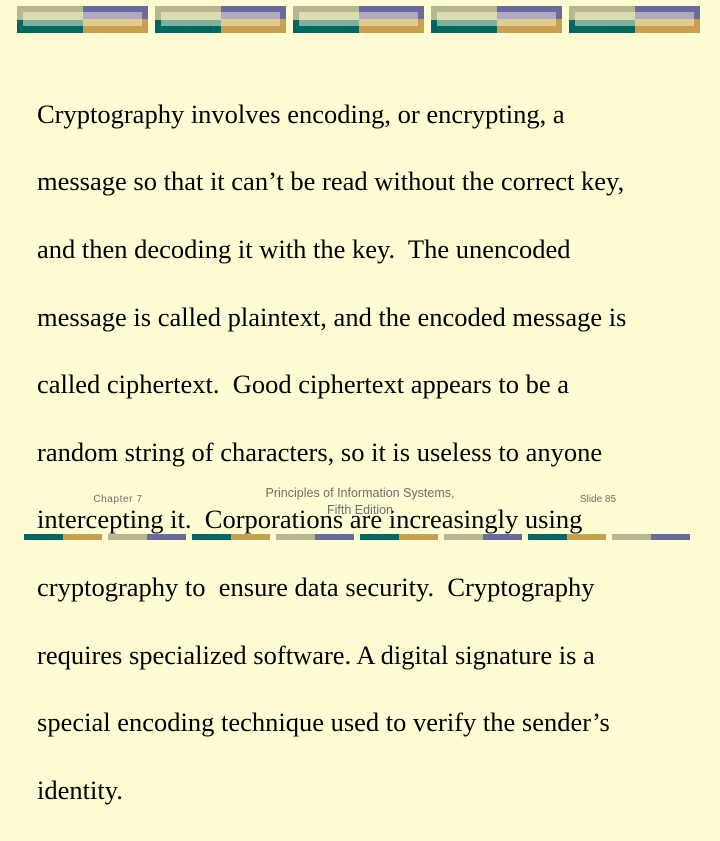  I want to click on footer-slide-number: Slide 85, so click(598, 499).